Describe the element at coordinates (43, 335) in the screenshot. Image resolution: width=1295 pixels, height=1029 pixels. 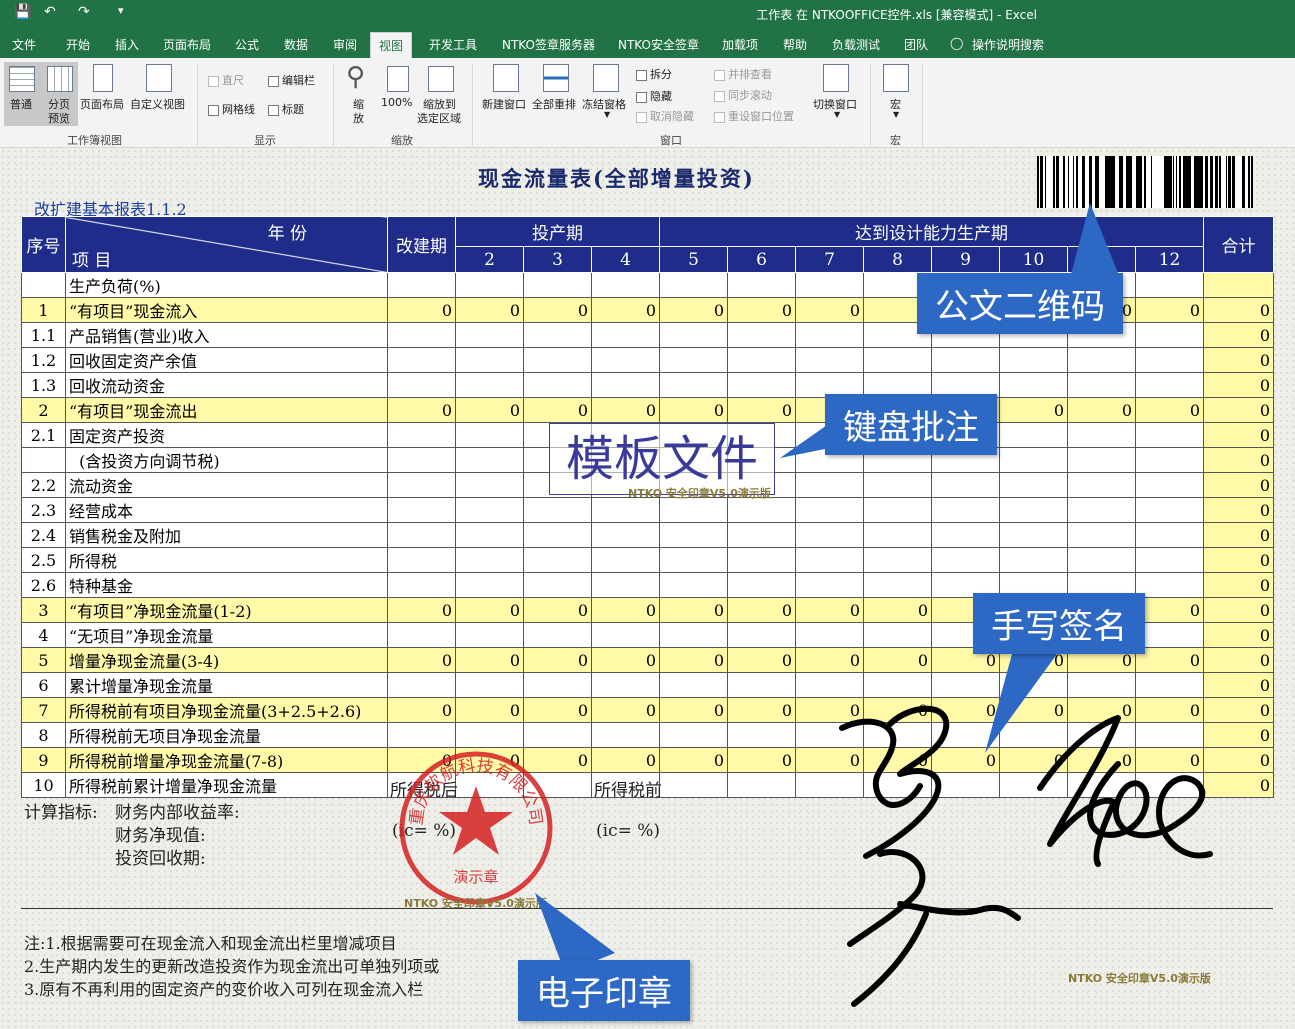
I see `cell-seq: 1.1` at that location.